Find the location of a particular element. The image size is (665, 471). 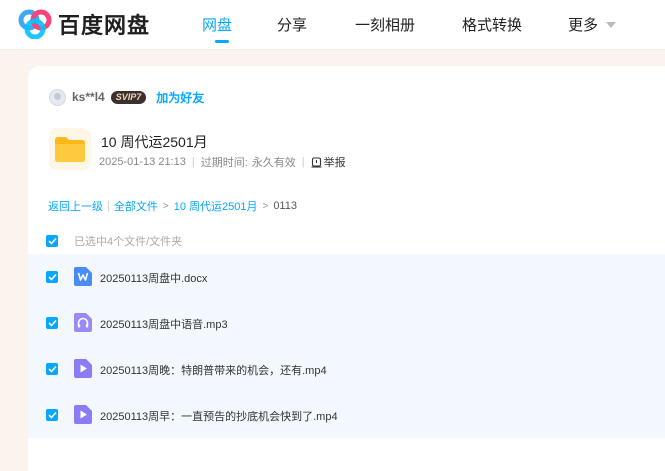

svip-badge: SVIP7 is located at coordinates (128, 97).